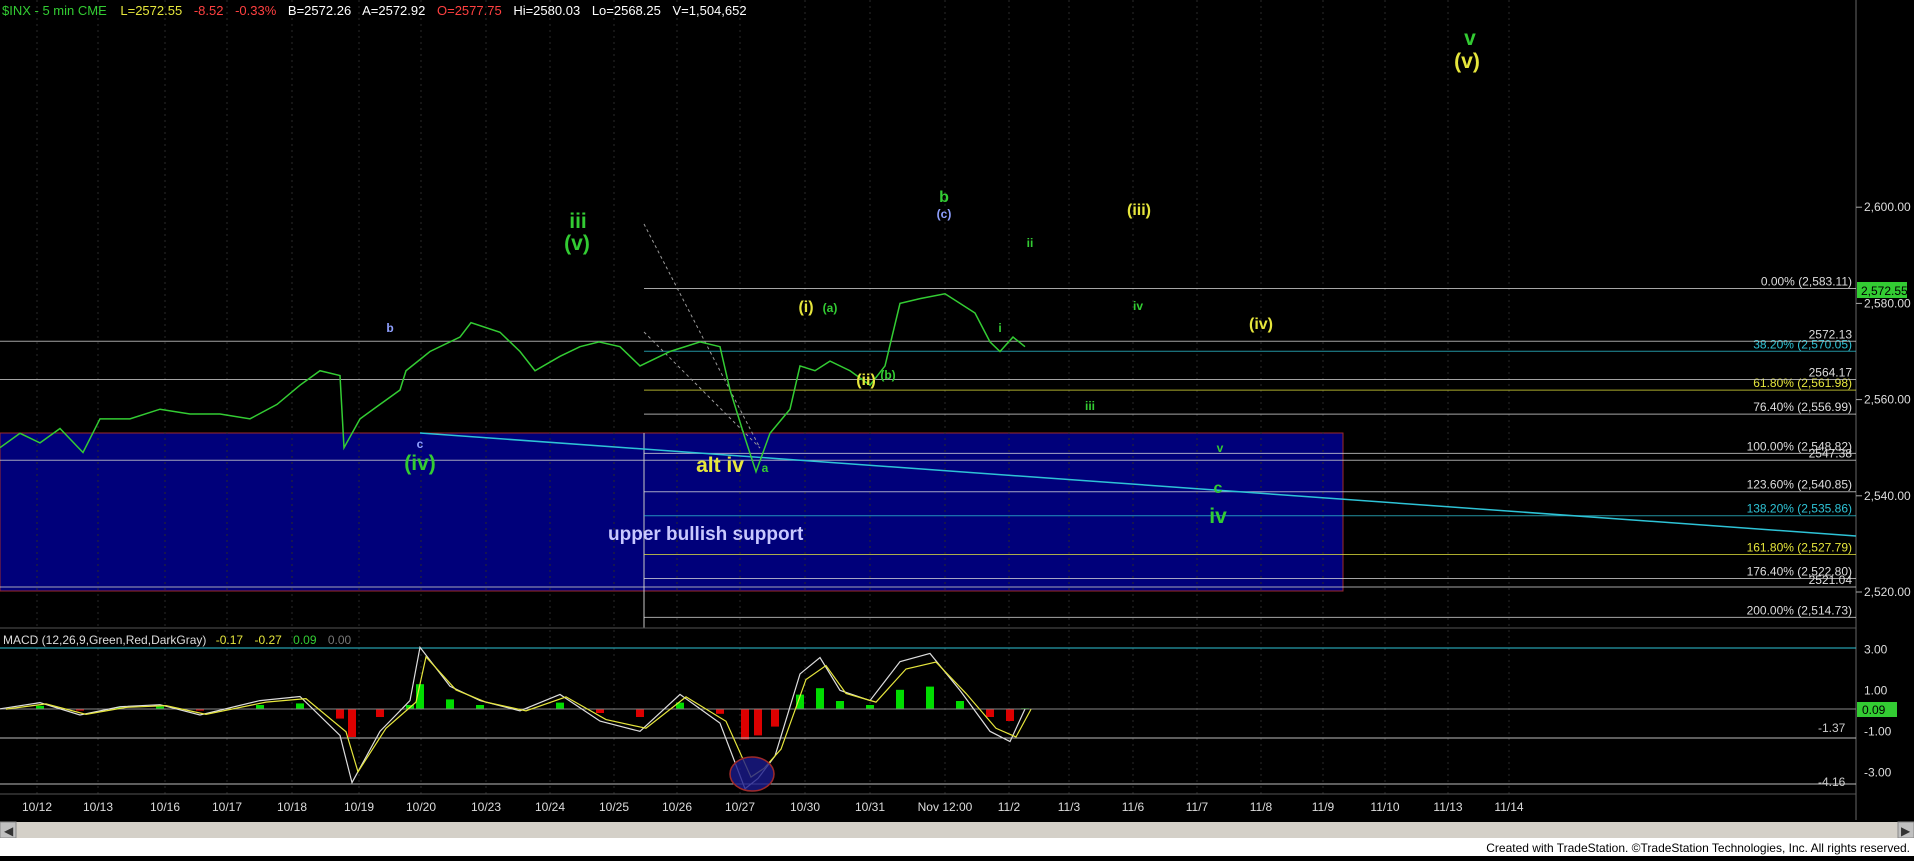 The width and height of the screenshot is (1914, 861). I want to click on macd-line, so click(513, 717).